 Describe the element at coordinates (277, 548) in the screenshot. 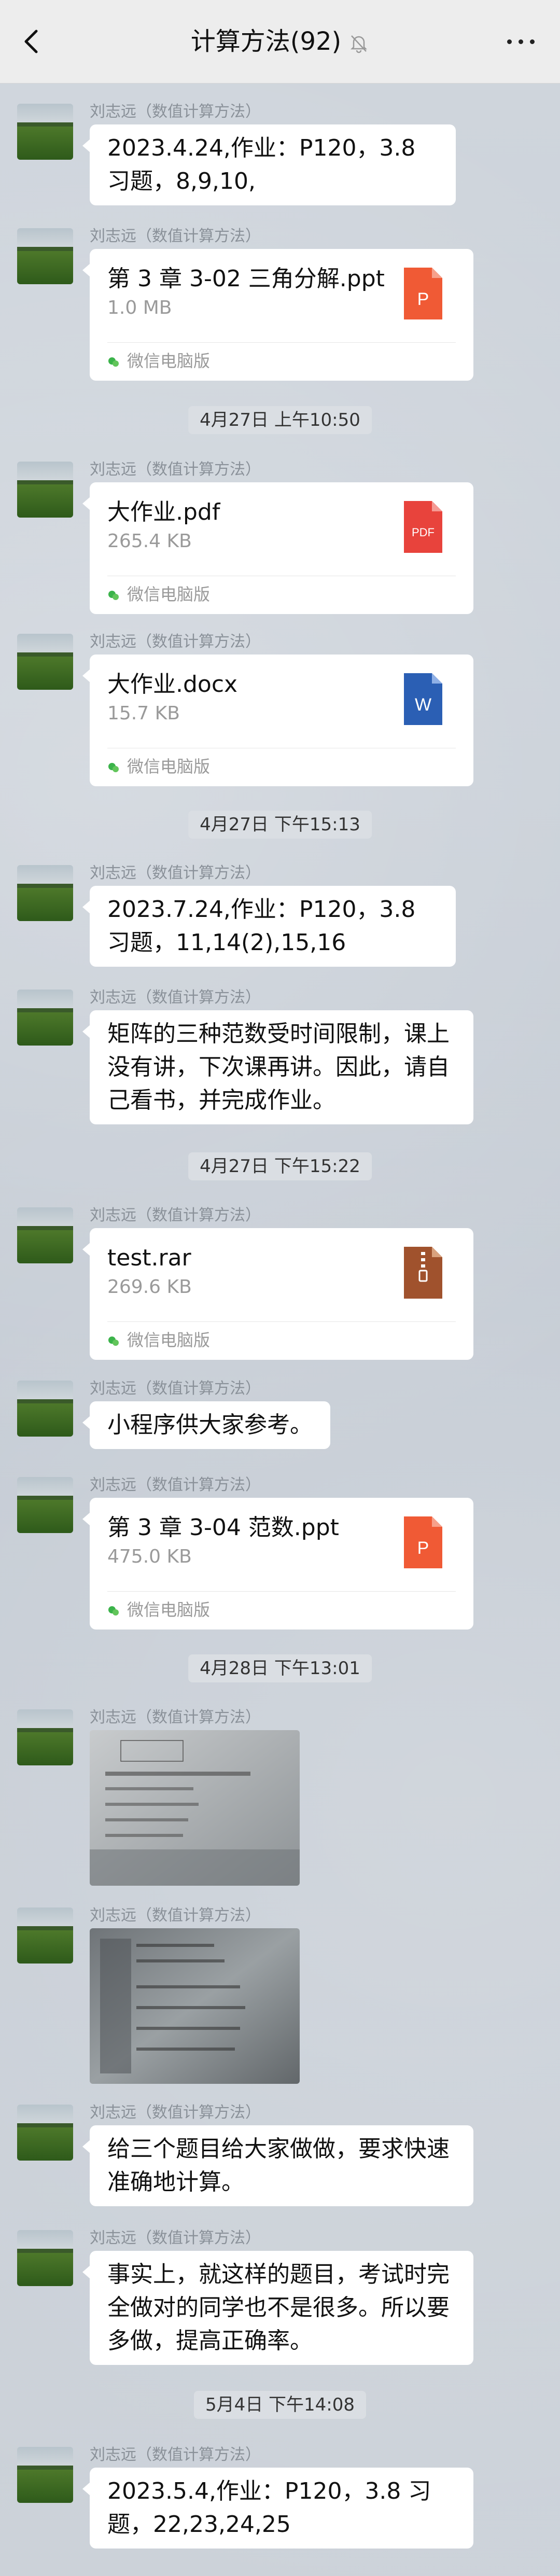

I see `file-bubble: 大作业.pdf 265.4 KB PDF 微信电脑版` at that location.